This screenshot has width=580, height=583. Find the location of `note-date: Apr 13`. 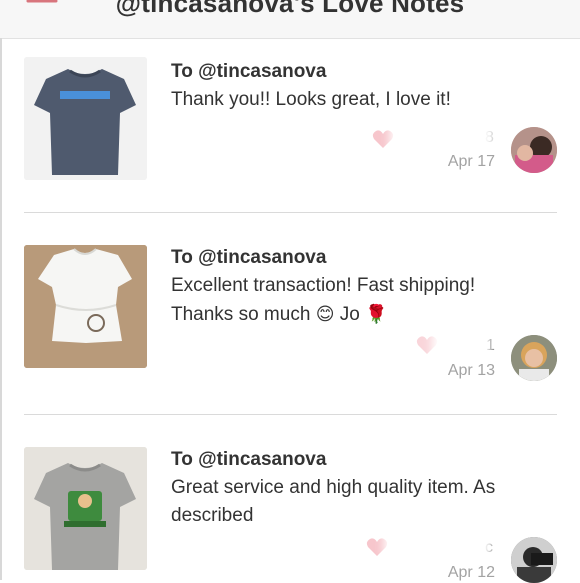

note-date: Apr 13 is located at coordinates (471, 370).